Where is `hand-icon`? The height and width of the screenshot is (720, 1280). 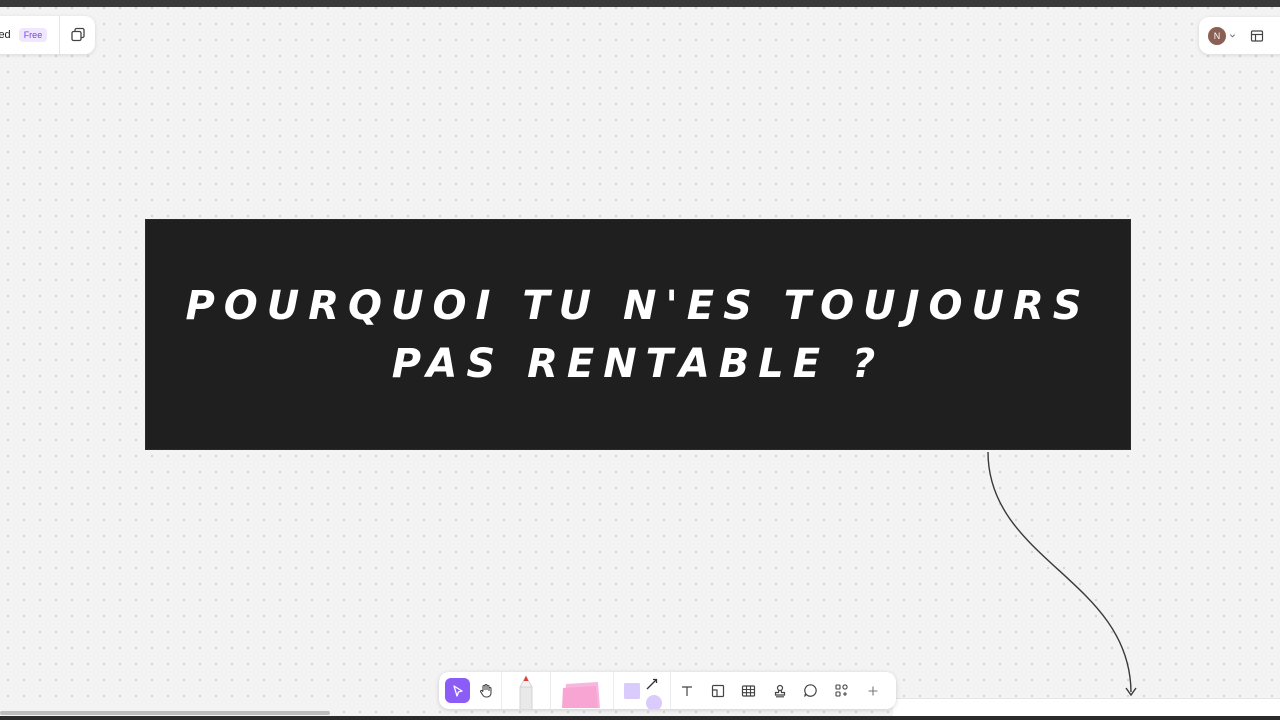 hand-icon is located at coordinates (485, 690).